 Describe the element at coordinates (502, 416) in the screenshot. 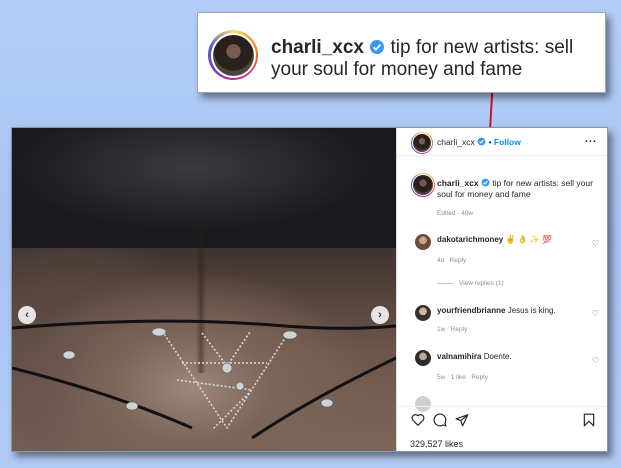

I see `post-actions` at that location.